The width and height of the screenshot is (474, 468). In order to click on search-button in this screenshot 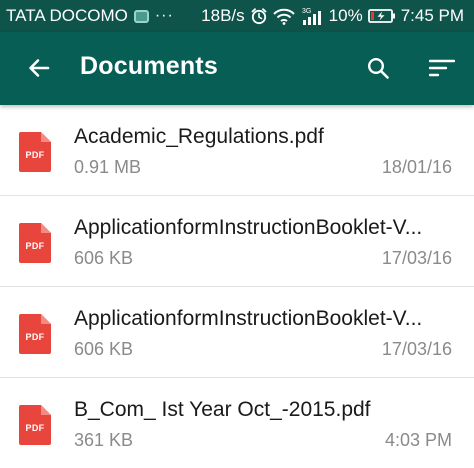, I will do `click(378, 68)`.